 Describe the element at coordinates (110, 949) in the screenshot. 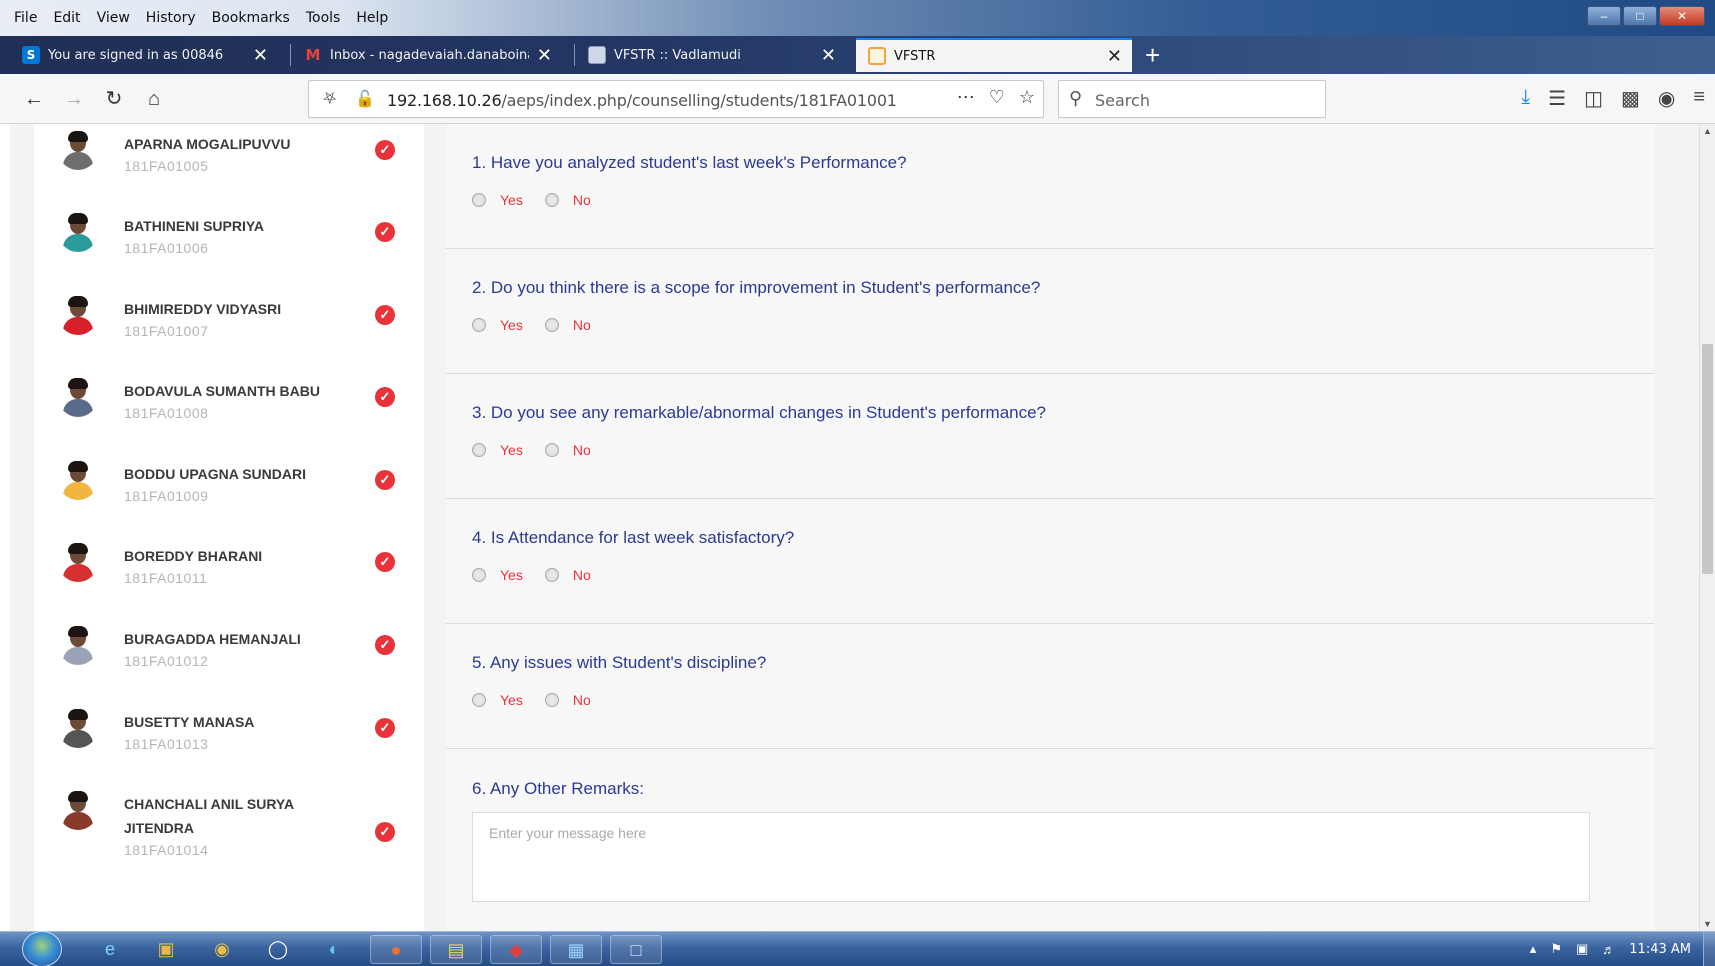

I see `ie-icon: e` at that location.